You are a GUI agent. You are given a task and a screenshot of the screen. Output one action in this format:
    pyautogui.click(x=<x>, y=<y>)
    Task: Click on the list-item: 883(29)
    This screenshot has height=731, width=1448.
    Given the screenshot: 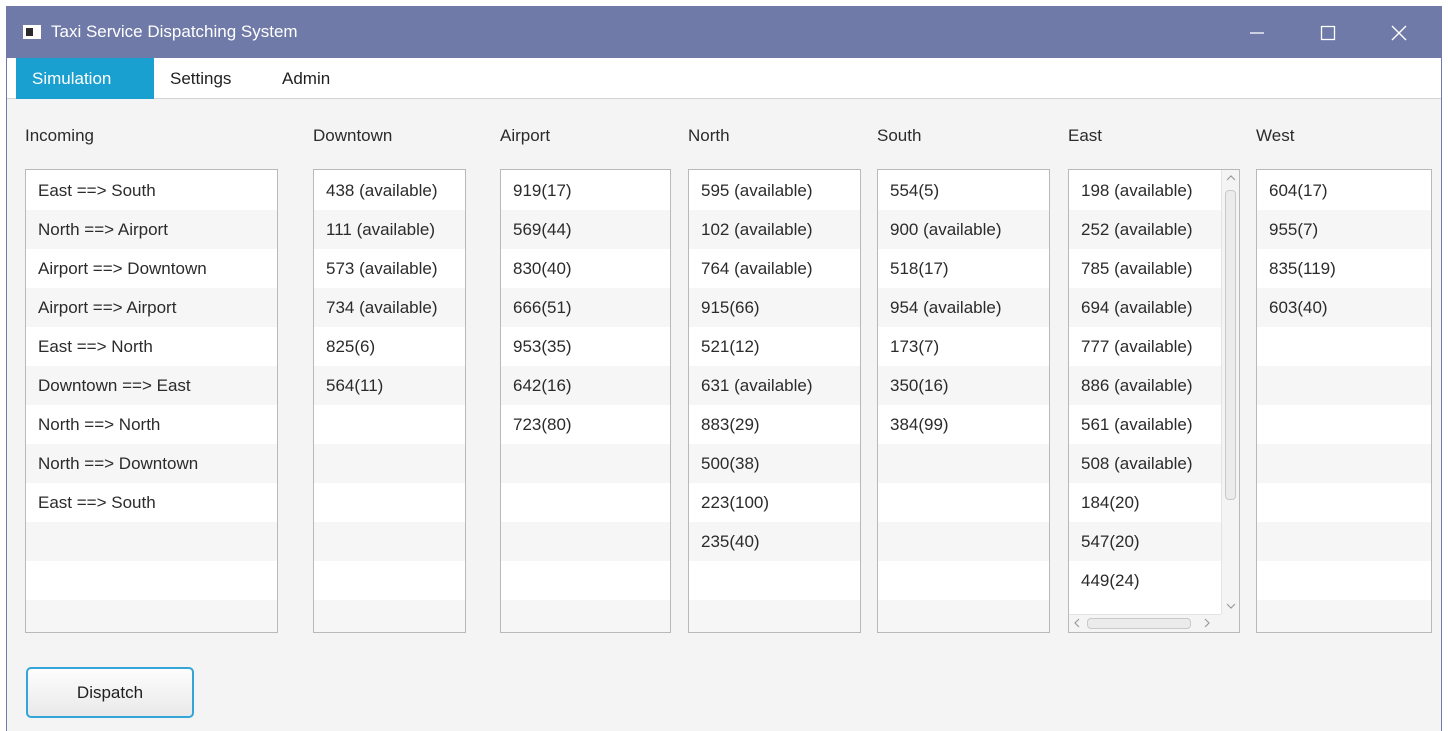 What is the action you would take?
    pyautogui.click(x=774, y=424)
    